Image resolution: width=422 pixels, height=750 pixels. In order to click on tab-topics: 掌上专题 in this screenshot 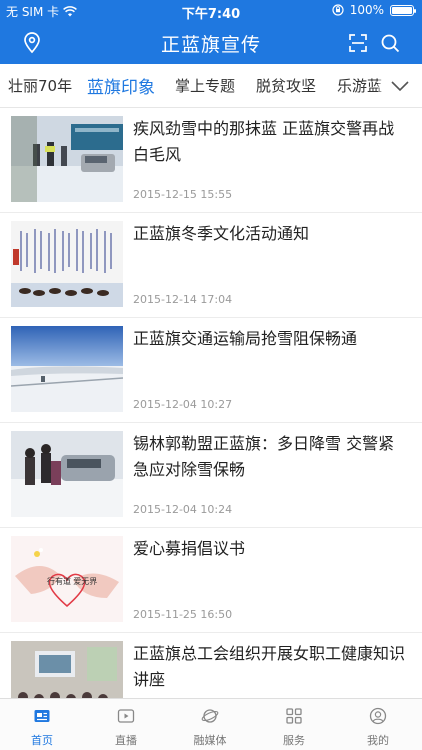, I will do `click(205, 85)`.